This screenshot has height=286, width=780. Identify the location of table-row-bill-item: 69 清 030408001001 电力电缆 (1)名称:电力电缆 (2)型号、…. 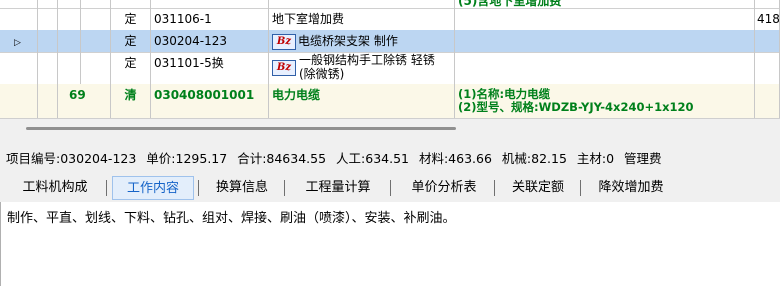
(390, 101).